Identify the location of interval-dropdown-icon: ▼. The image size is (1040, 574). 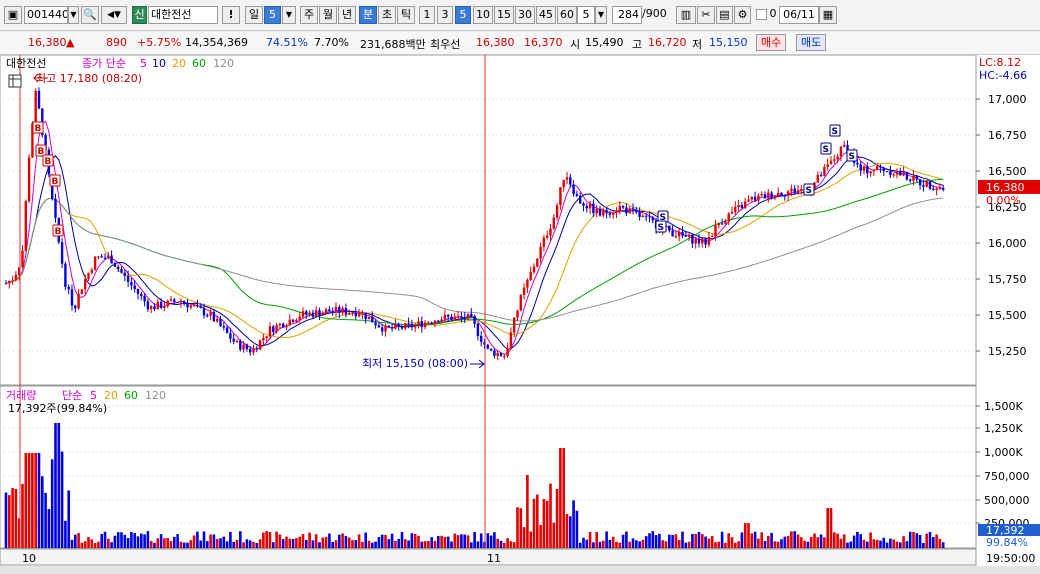
(601, 15).